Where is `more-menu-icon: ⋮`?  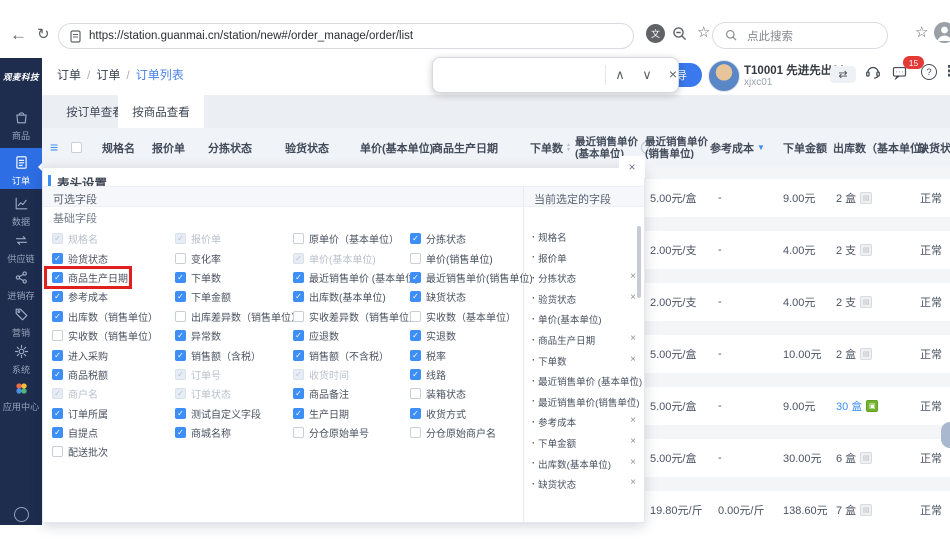
more-menu-icon: ⋮ is located at coordinates (946, 71).